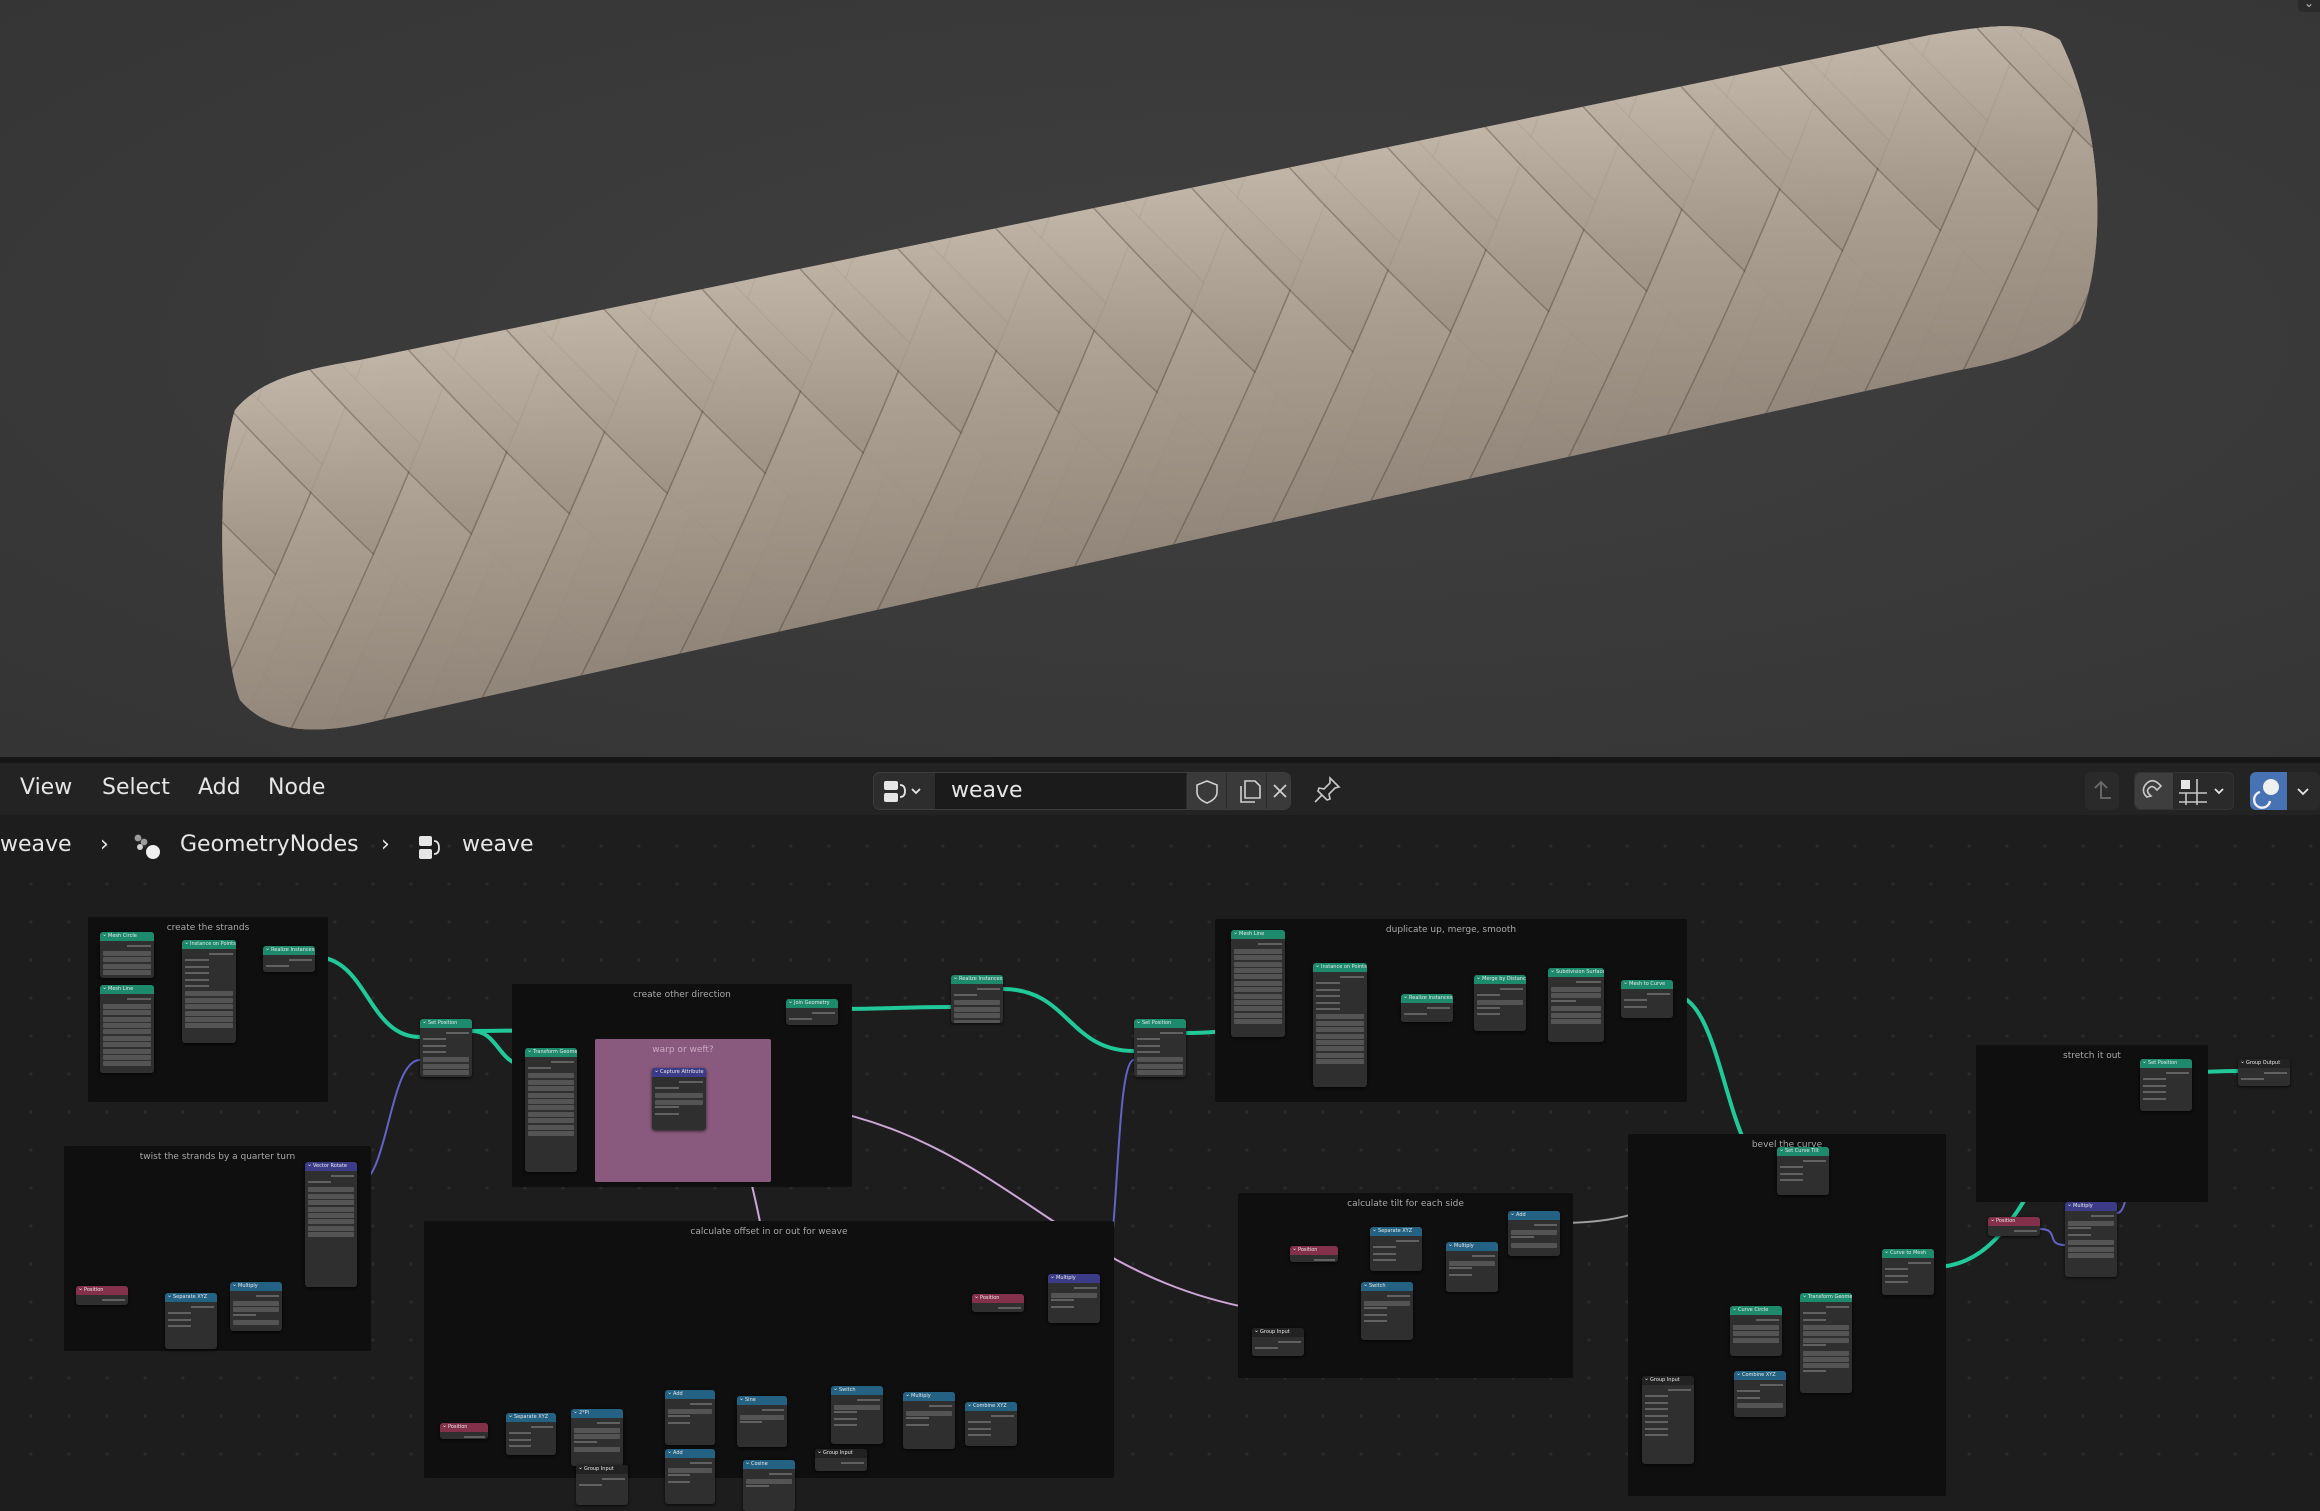 The height and width of the screenshot is (1511, 2320). What do you see at coordinates (127, 936) in the screenshot?
I see `node-title: Mesh Circle` at bounding box center [127, 936].